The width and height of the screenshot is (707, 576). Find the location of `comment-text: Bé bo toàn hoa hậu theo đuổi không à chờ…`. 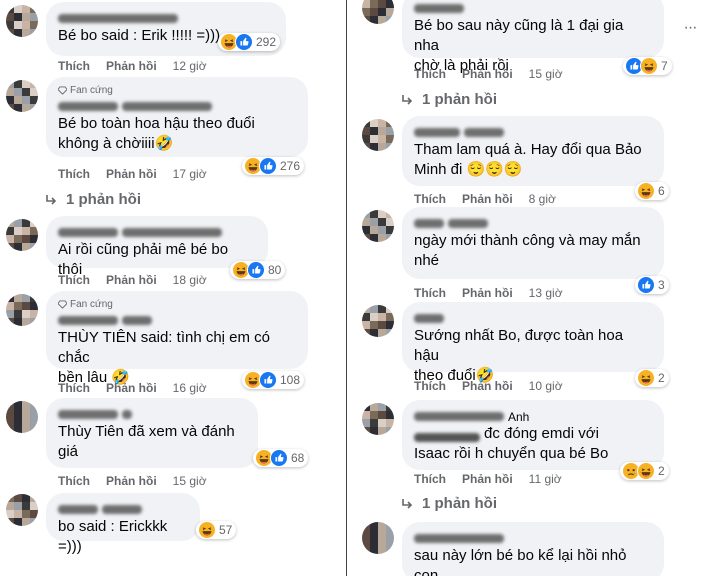

comment-text: Bé bo toàn hoa hậu theo đuổi không à chờ… is located at coordinates (156, 133).